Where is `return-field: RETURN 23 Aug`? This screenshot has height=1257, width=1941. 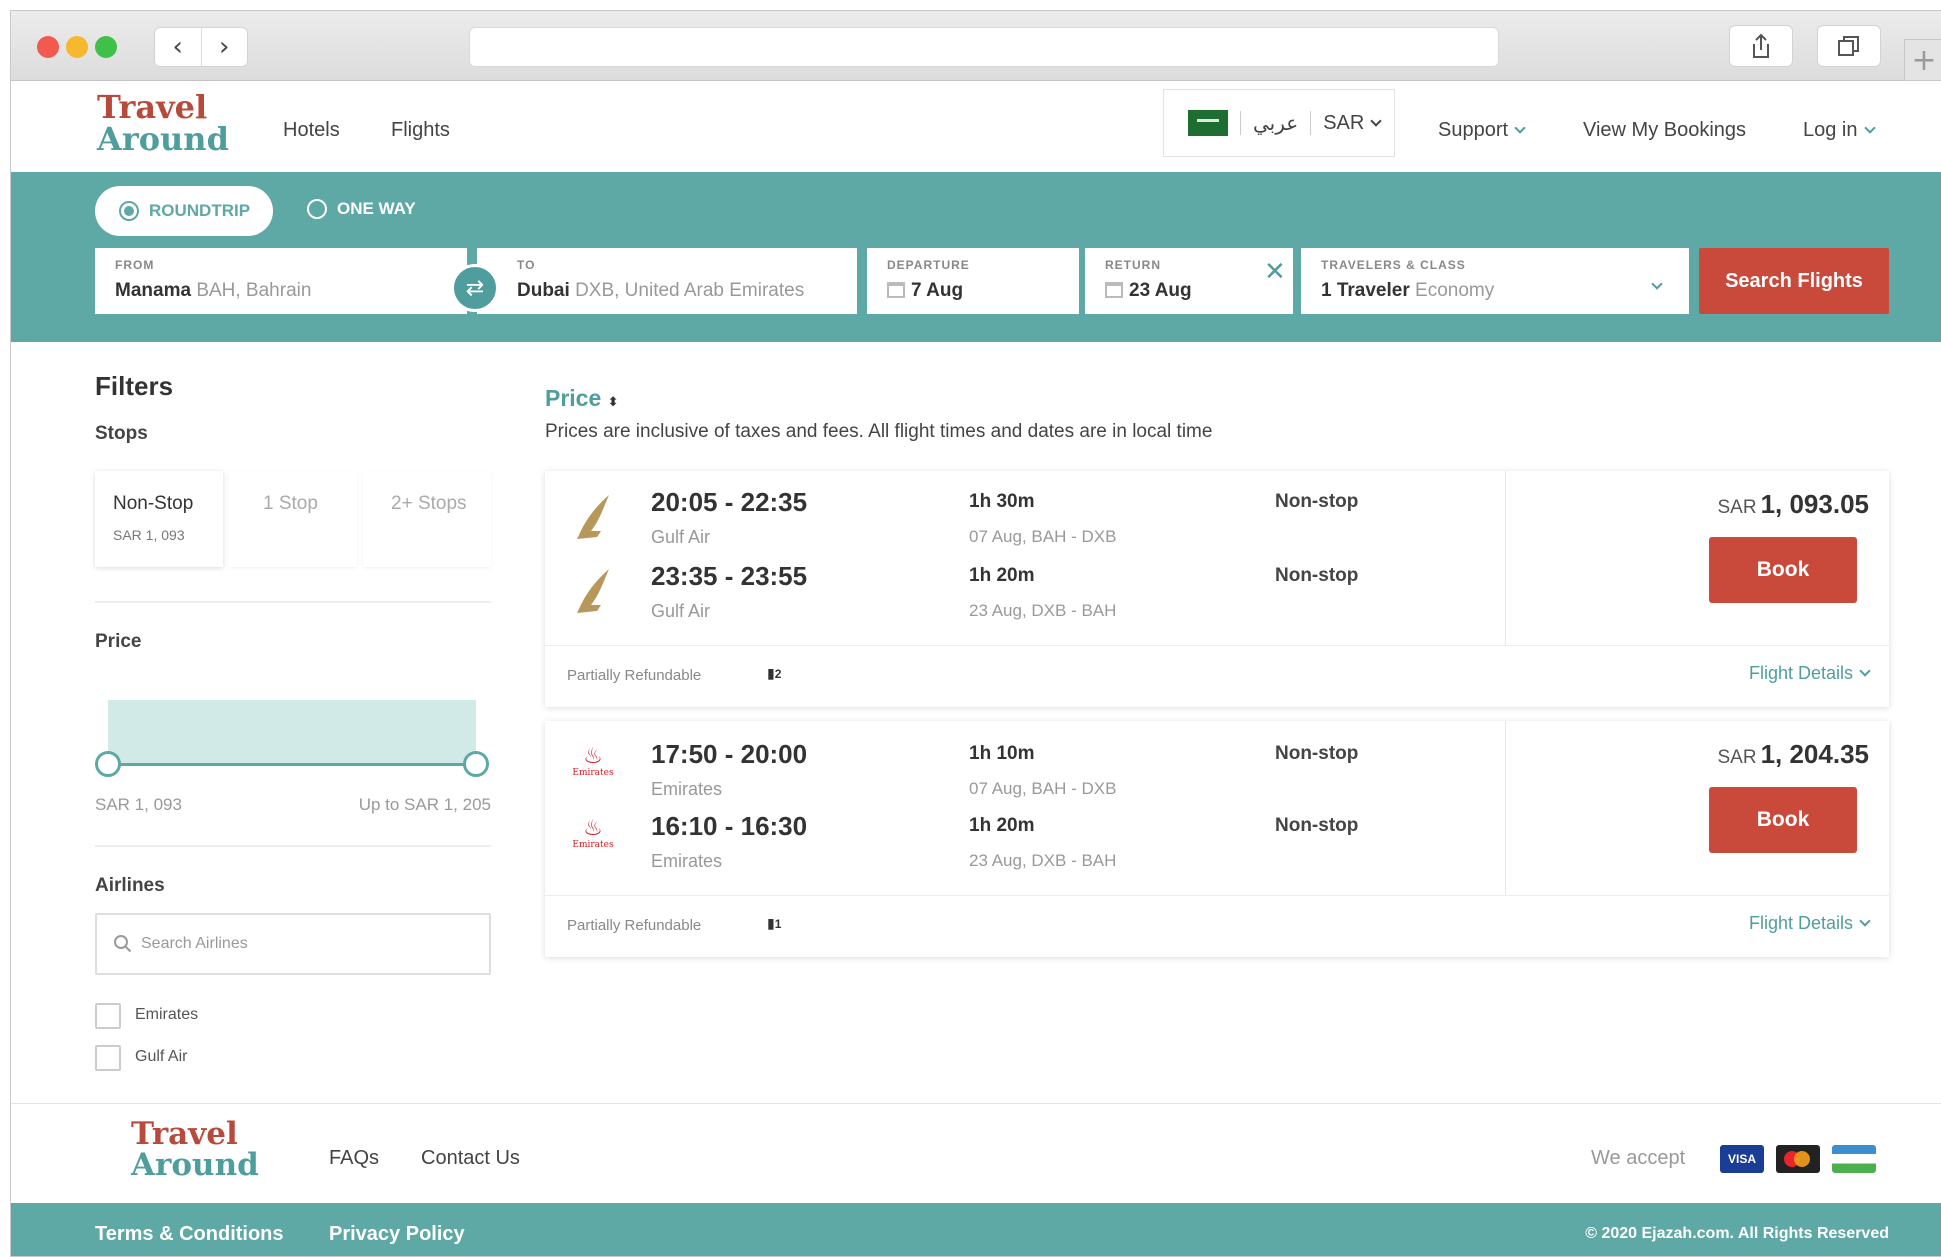 return-field: RETURN 23 Aug is located at coordinates (1189, 281).